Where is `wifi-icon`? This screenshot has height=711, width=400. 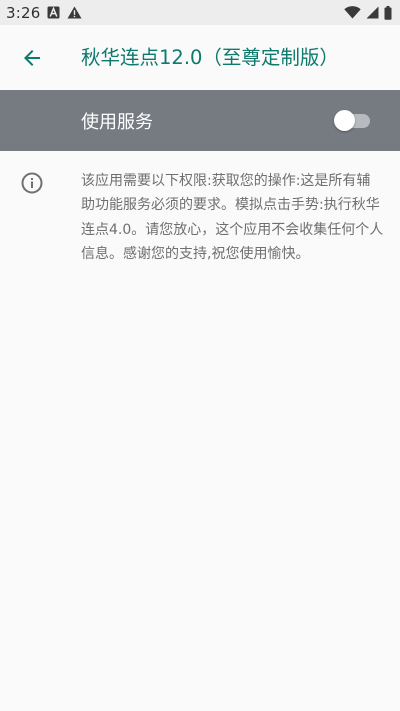 wifi-icon is located at coordinates (352, 12).